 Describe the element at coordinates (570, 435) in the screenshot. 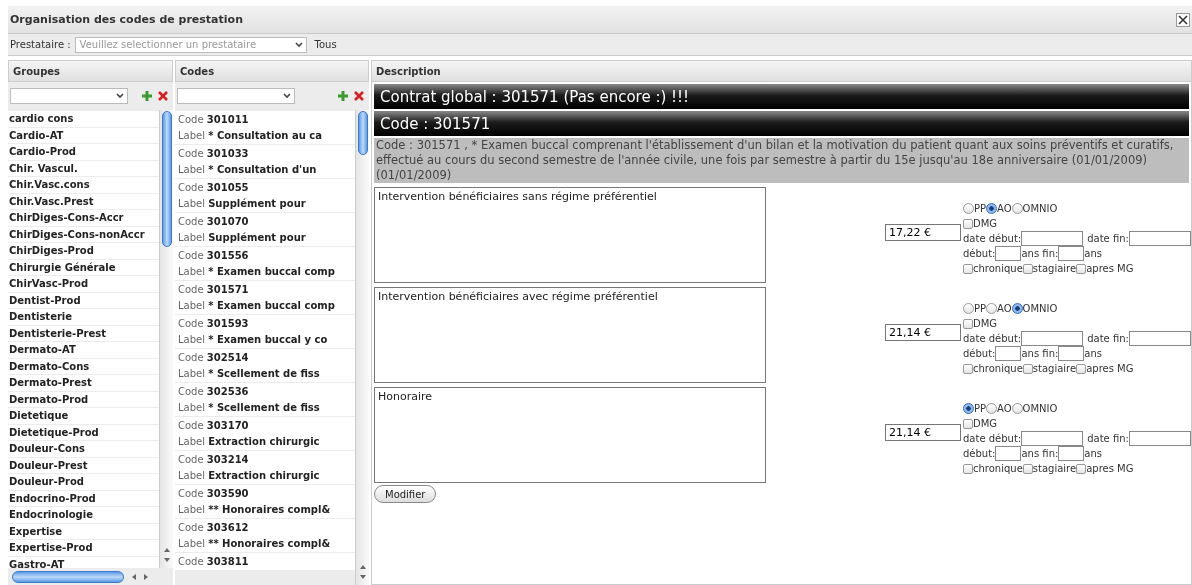

I see `tariff-text-area: Honoraire` at that location.